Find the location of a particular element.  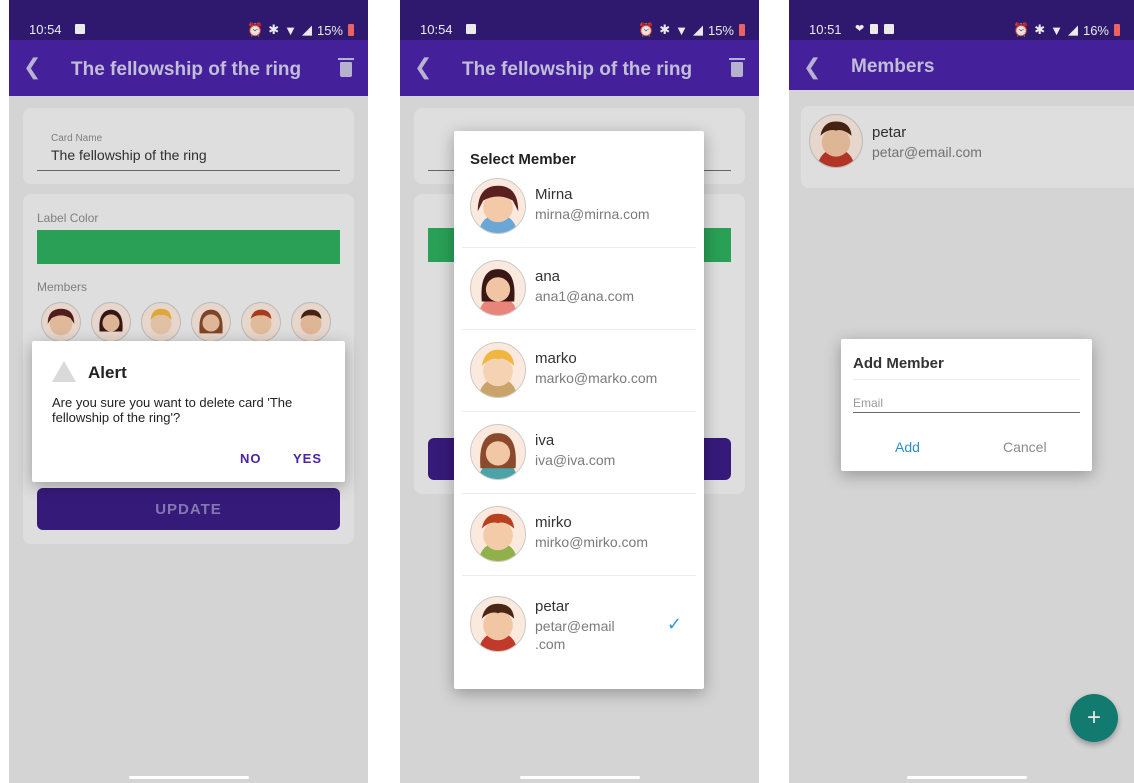

members-label: Members is located at coordinates (62, 287).